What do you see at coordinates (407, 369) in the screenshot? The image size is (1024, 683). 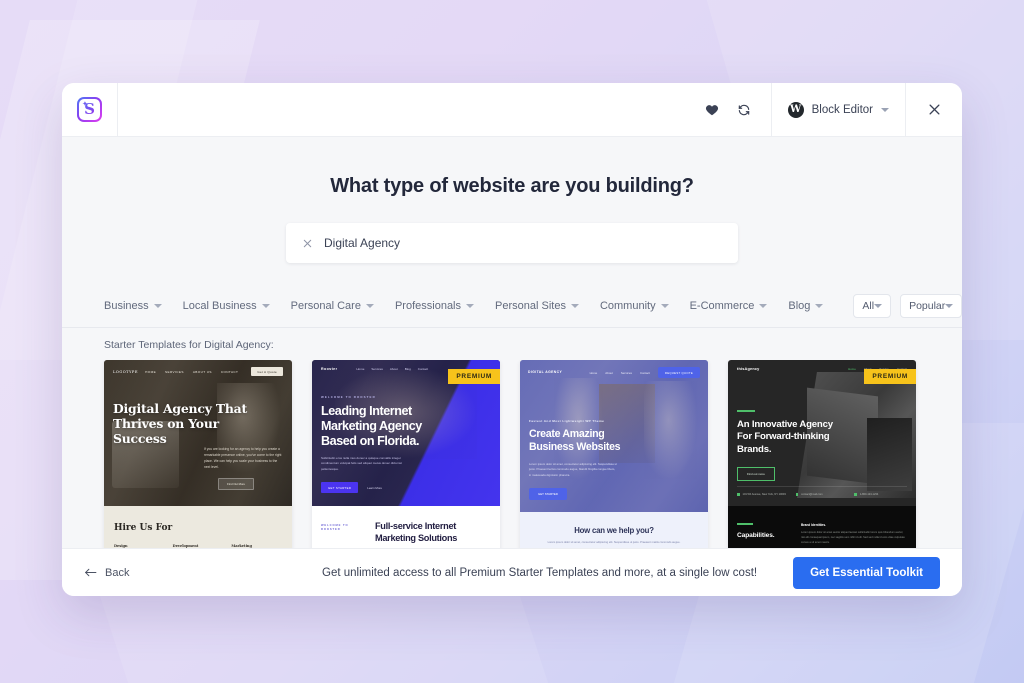 I see `nav-link: Blog` at bounding box center [407, 369].